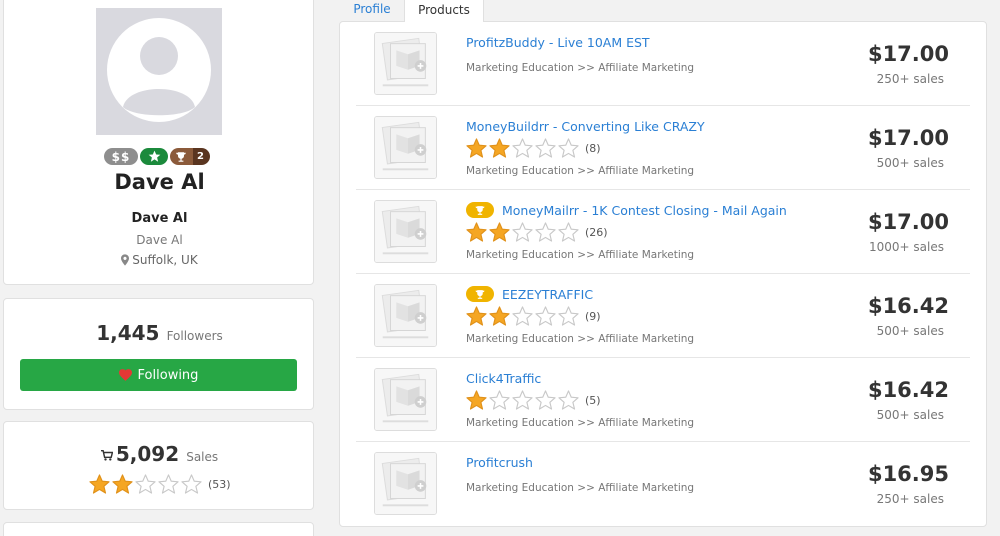  I want to click on avatar-placeholder-icon, so click(159, 71).